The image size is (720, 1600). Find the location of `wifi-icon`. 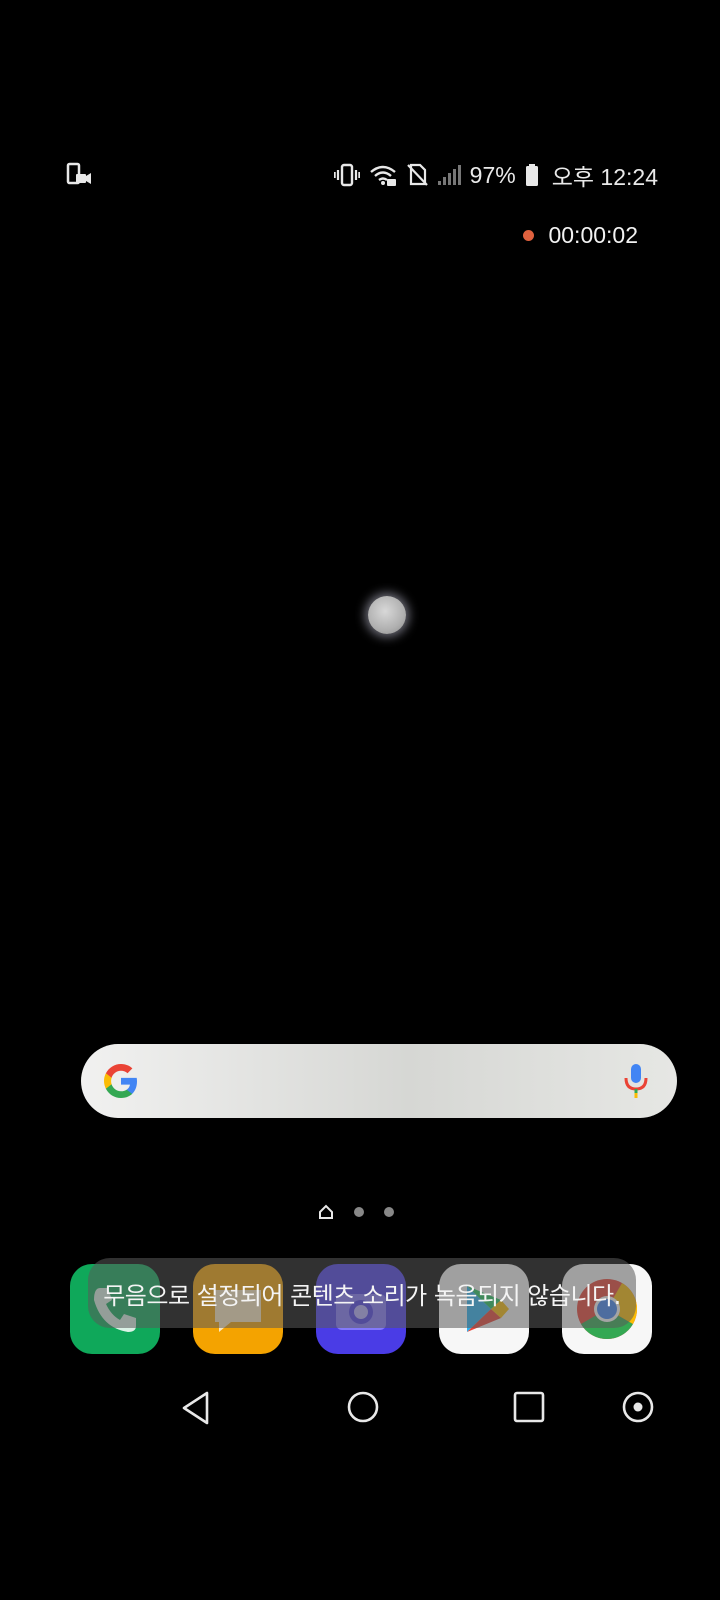

wifi-icon is located at coordinates (383, 175).